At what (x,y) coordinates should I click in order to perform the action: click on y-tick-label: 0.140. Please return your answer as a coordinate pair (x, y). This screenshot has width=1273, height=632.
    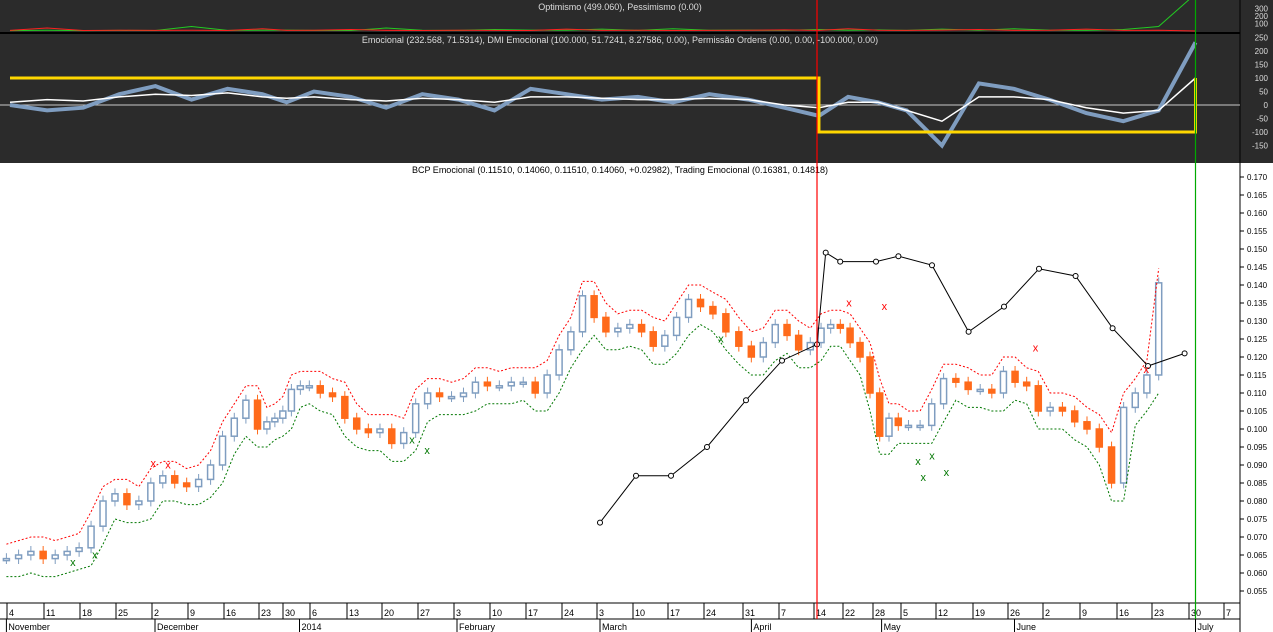
    Looking at the image, I should click on (1257, 285).